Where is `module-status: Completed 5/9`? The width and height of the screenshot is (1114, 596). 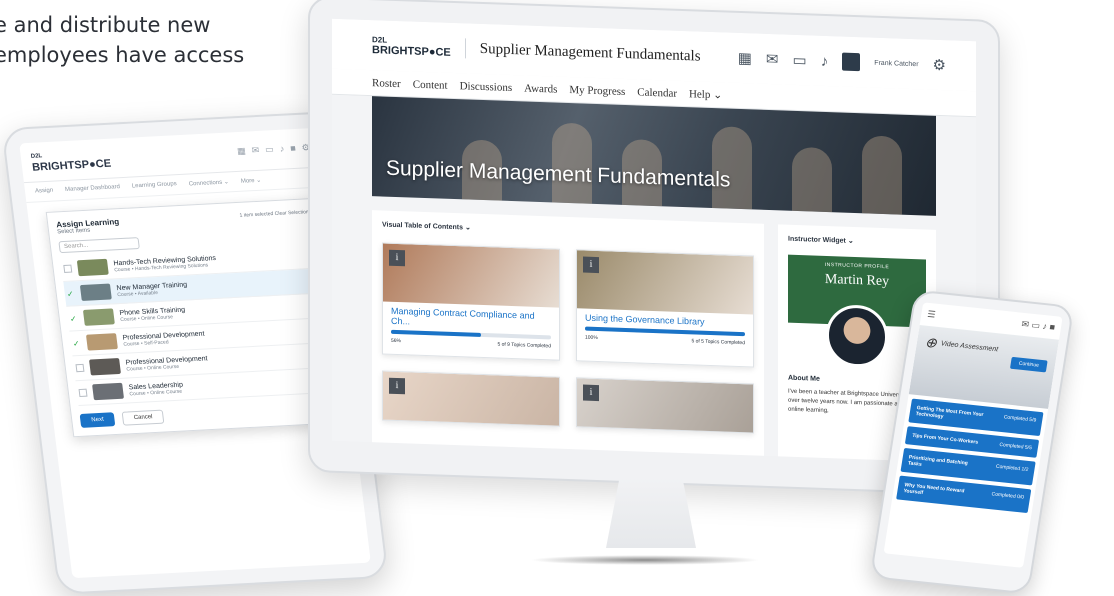
module-status: Completed 5/9 is located at coordinates (1020, 419).